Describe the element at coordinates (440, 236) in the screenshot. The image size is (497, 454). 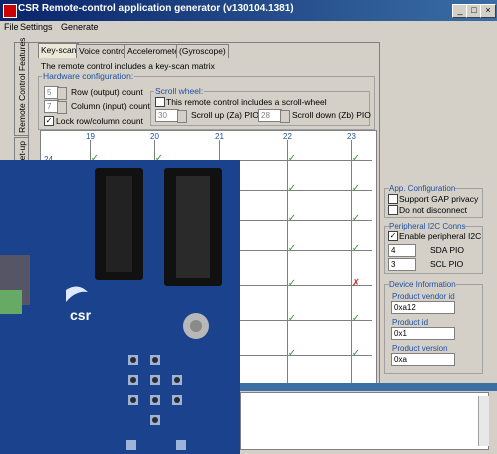
I see `enable-i2c-label: Enable peripheral I2C` at that location.